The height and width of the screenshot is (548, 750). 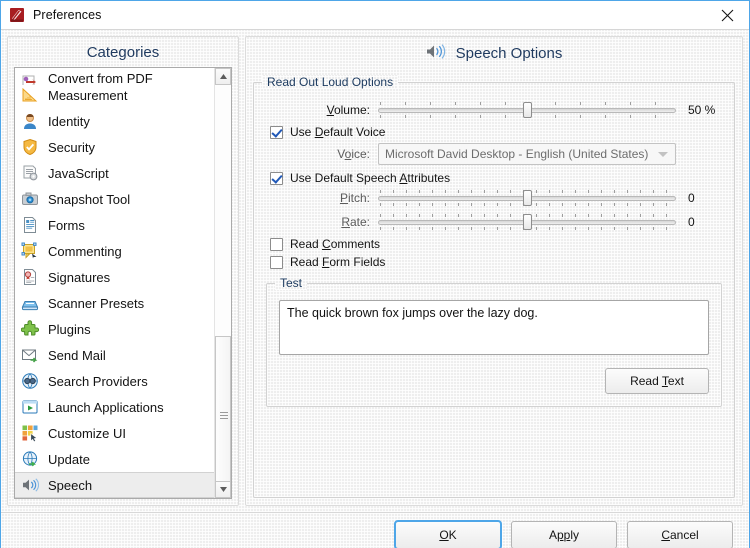 What do you see at coordinates (30, 79) in the screenshot?
I see `convert-from-pdf-icon` at bounding box center [30, 79].